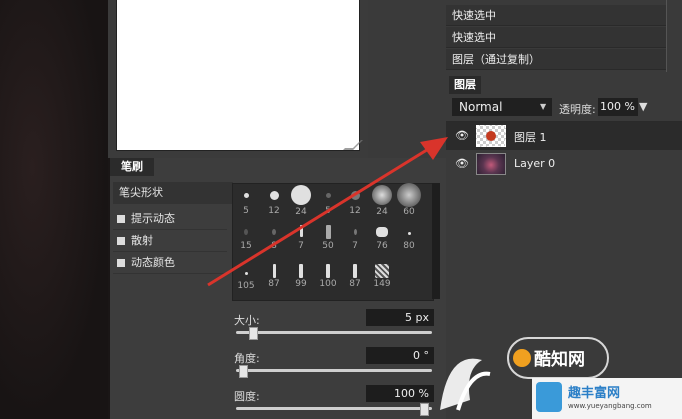 The width and height of the screenshot is (682, 419). I want to click on site-name: 趣丰富网, so click(594, 393).